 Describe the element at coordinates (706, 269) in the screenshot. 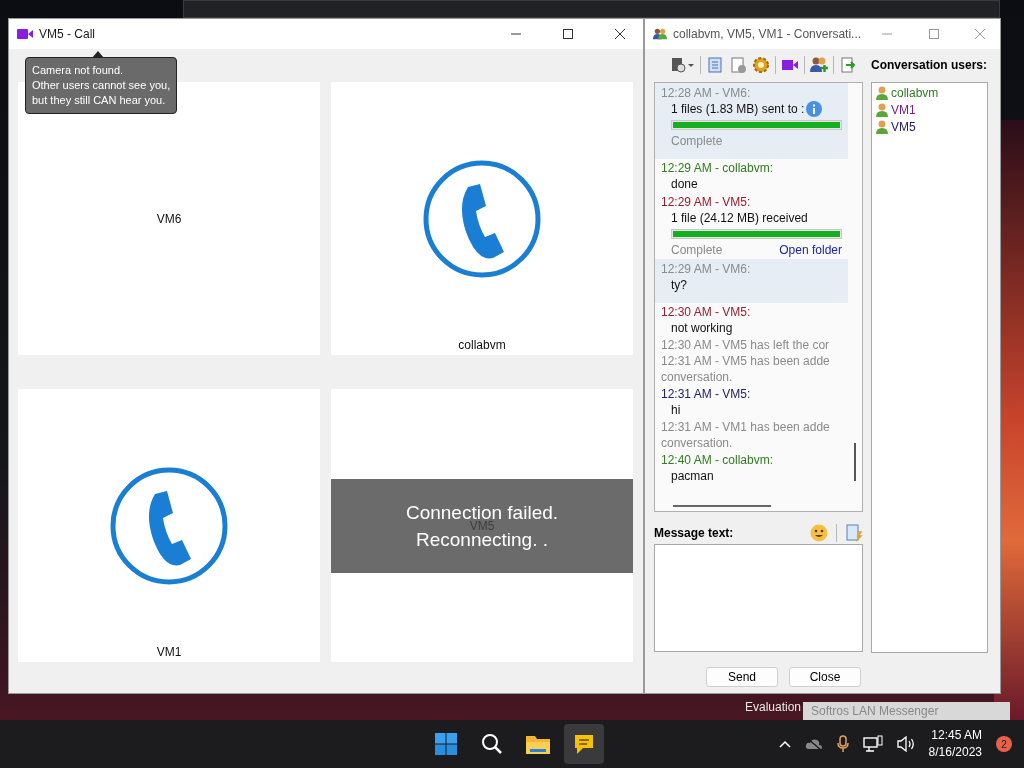

I see `message-header: 12:29 AM - VM6:` at that location.